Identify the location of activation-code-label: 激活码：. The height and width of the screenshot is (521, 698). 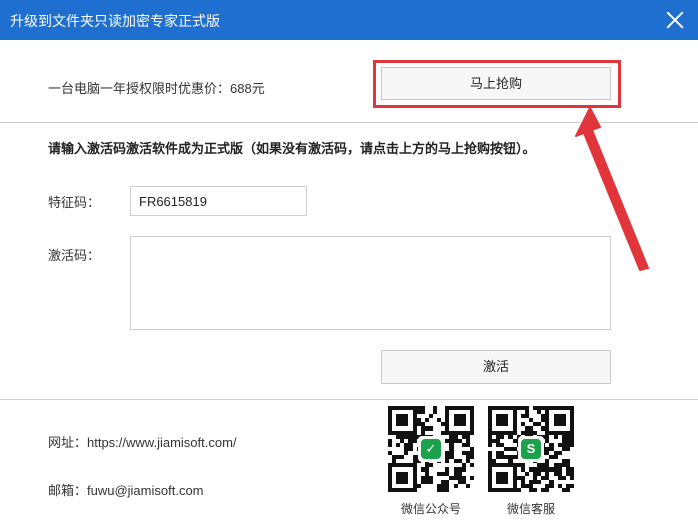
(74, 255).